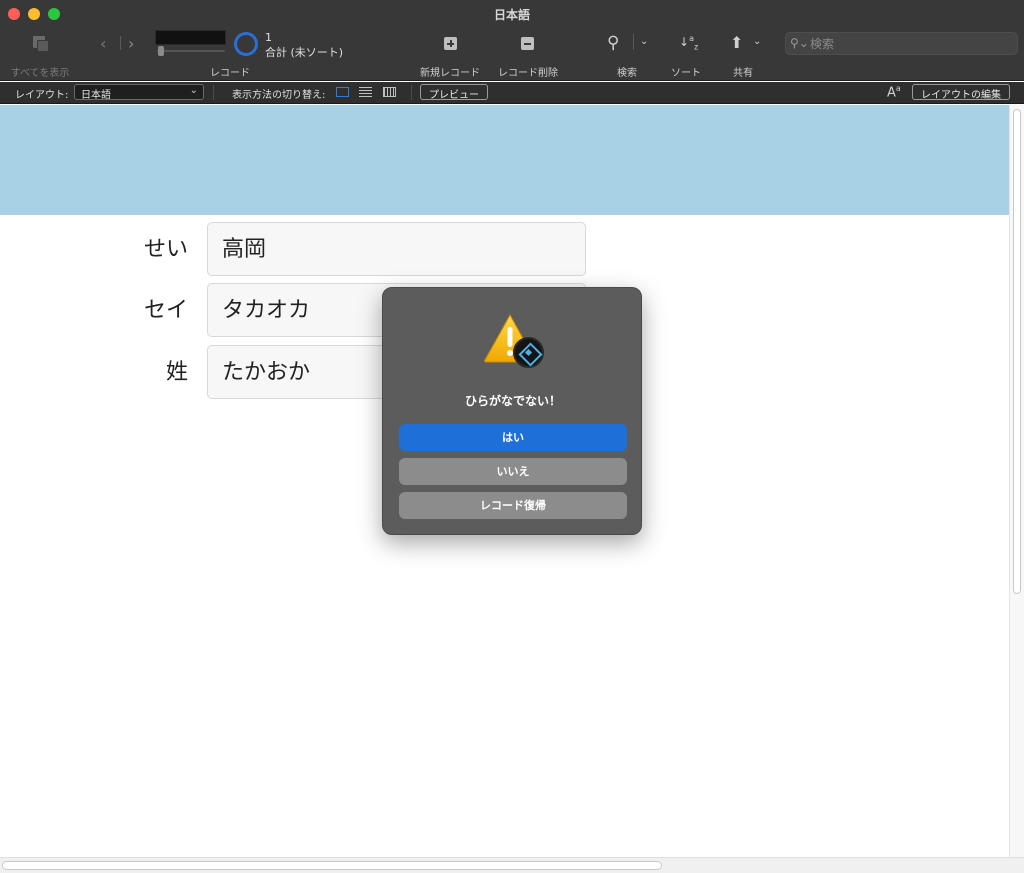  Describe the element at coordinates (193, 90) in the screenshot. I see `chevron-down-icon: ⌄` at that location.